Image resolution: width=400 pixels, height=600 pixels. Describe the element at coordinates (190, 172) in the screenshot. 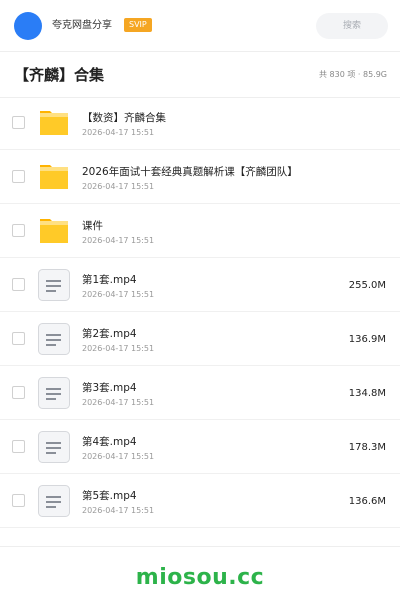

I see `item-name: 2026年面试十套经典真题解析课【齐麟团队】` at that location.